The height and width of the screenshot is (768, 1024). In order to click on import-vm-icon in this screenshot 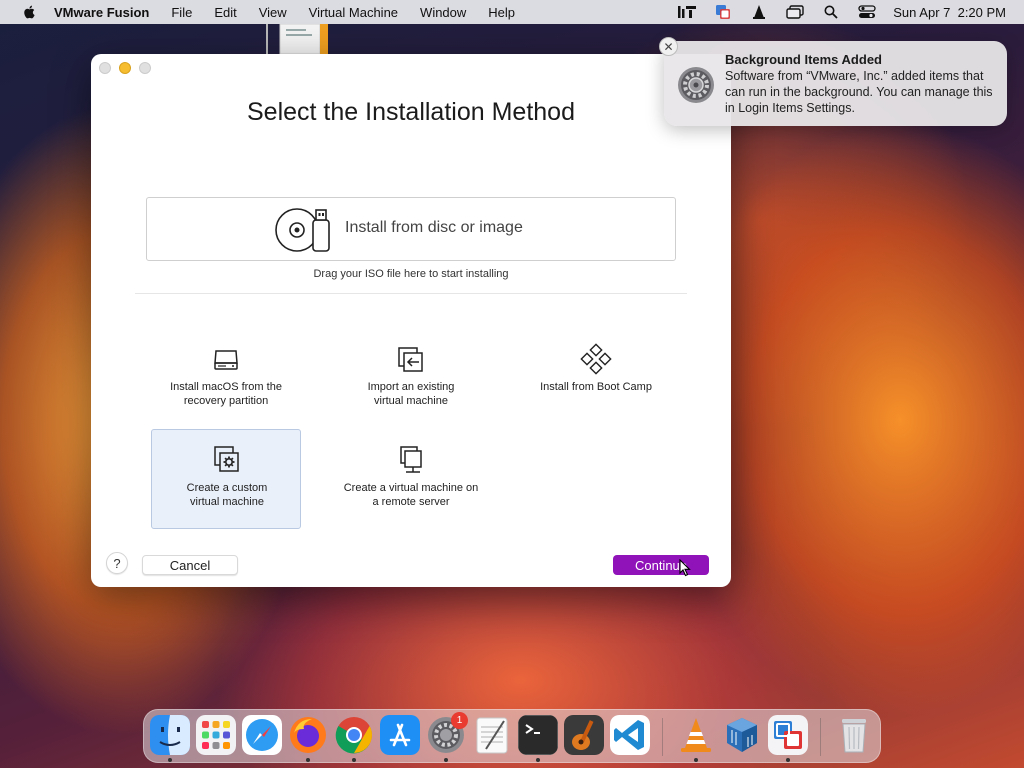, I will do `click(410, 359)`.